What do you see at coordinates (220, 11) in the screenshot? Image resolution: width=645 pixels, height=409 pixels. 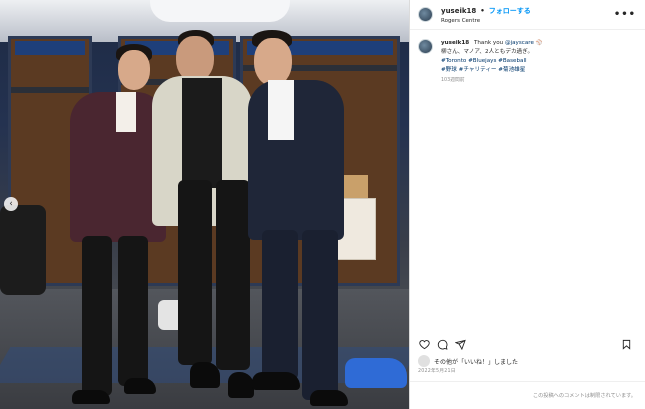 I see `ceiling-light` at bounding box center [220, 11].